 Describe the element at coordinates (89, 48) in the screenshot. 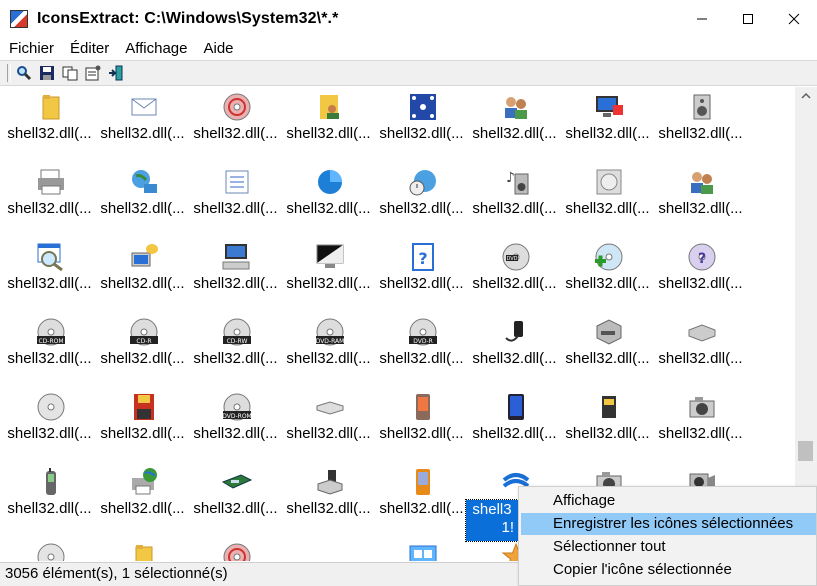

I see `menu-editer: Éditer` at that location.